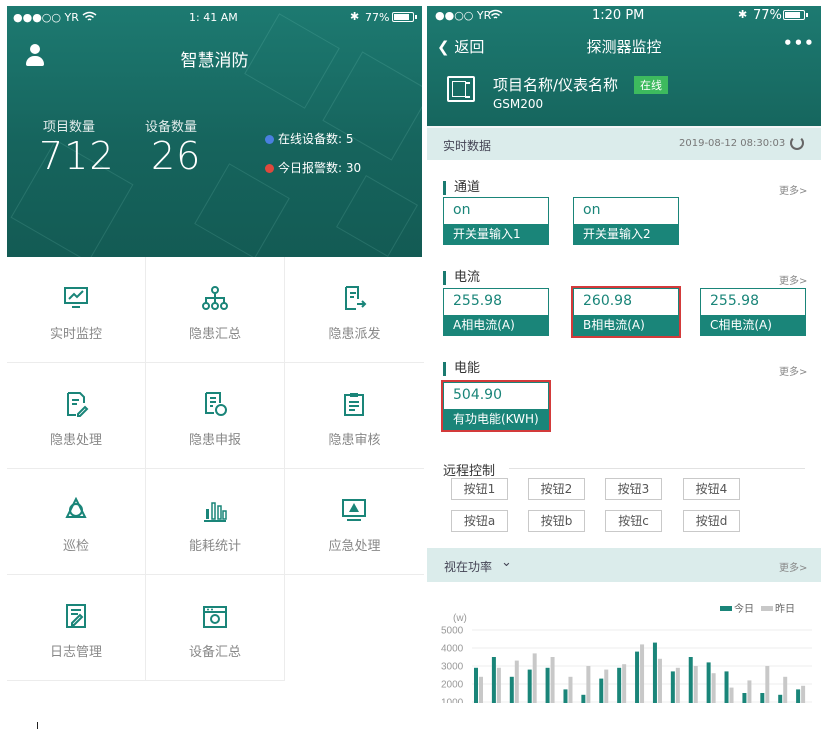  Describe the element at coordinates (354, 440) in the screenshot. I see `menu-label: 隐患审核` at that location.